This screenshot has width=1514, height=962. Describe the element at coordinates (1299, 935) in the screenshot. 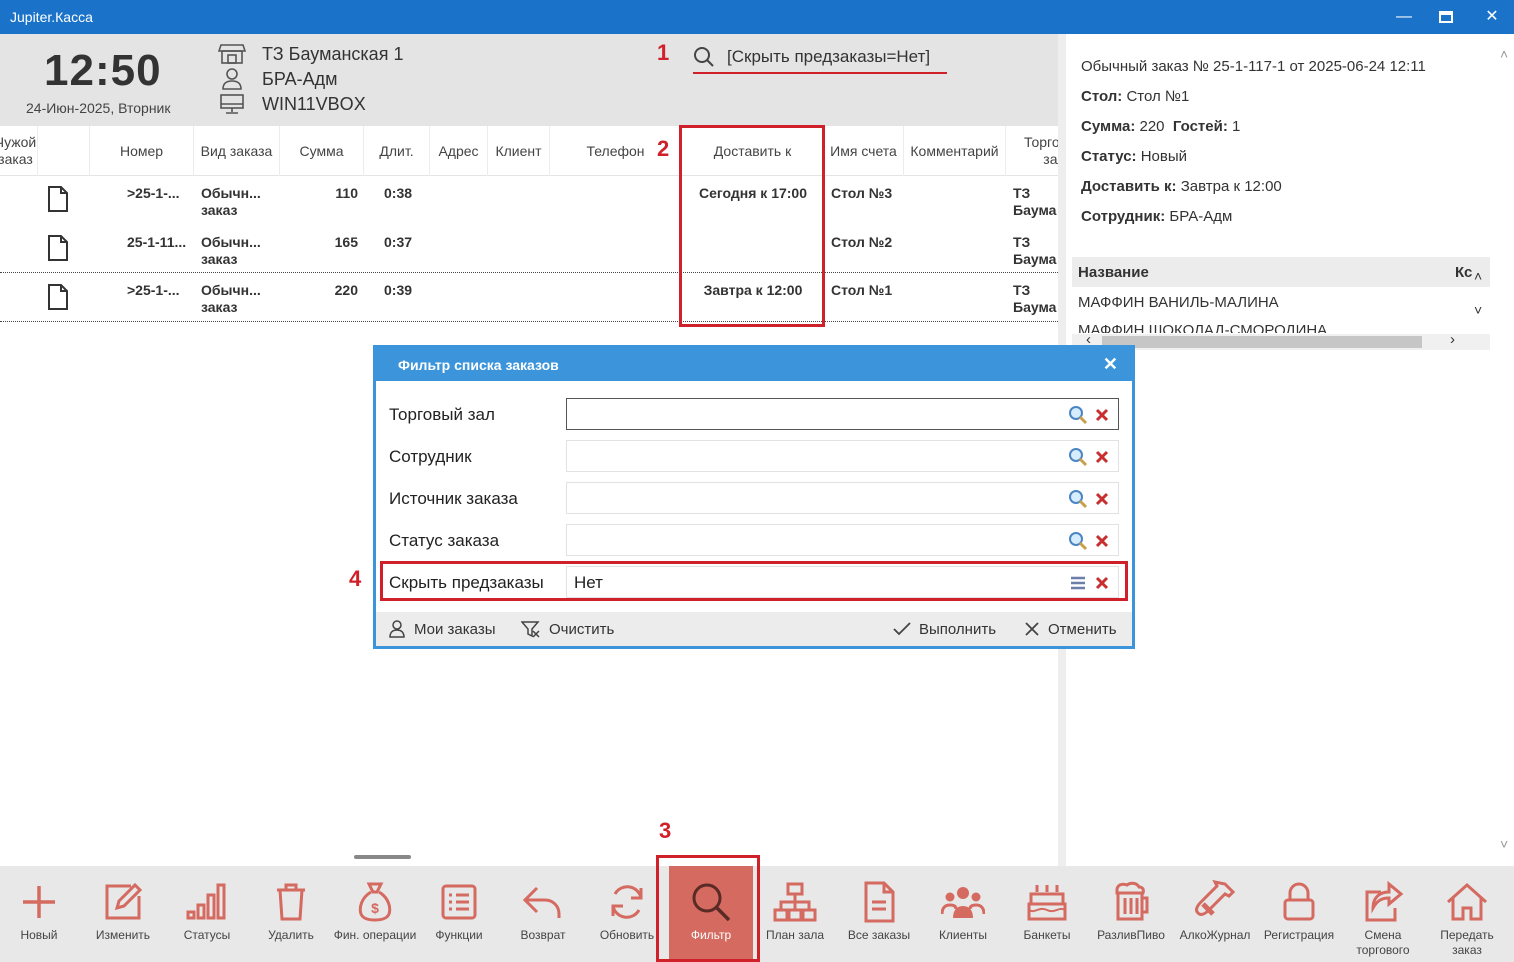

I see `toolbar-label: Регистрация` at that location.